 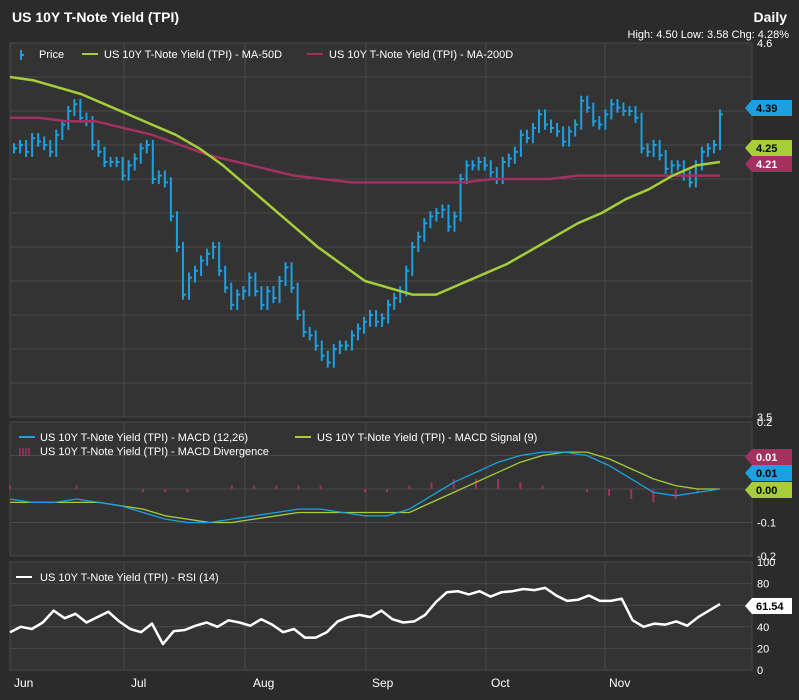 What do you see at coordinates (619, 683) in the screenshot?
I see `xtick-label-nov: Nov` at bounding box center [619, 683].